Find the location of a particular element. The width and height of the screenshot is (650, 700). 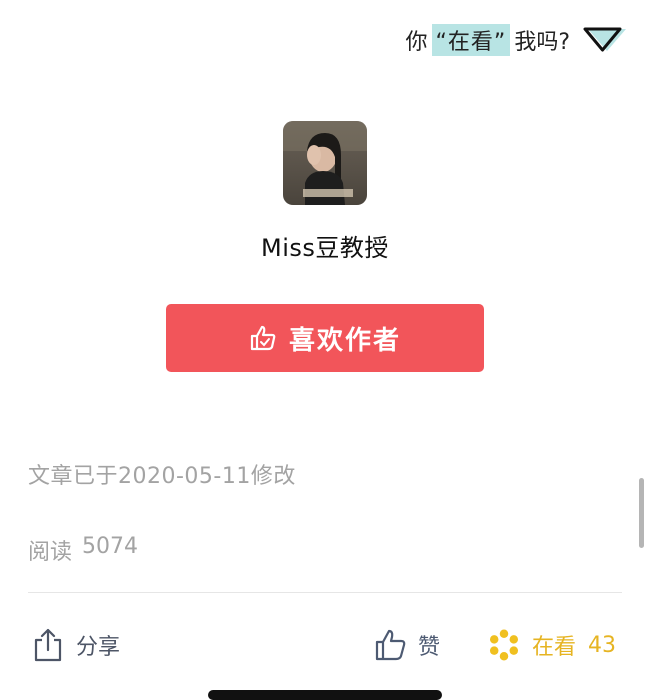

author-name: Miss豆教授 is located at coordinates (325, 245).